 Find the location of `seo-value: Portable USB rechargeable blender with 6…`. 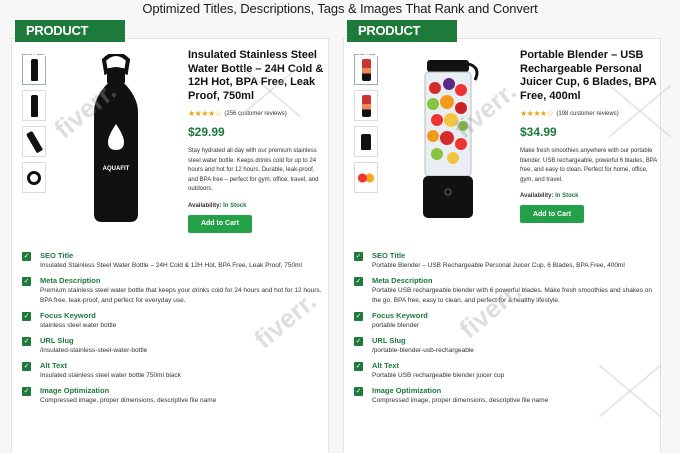

seo-value: Portable USB rechargeable blender with 6… is located at coordinates (512, 295).